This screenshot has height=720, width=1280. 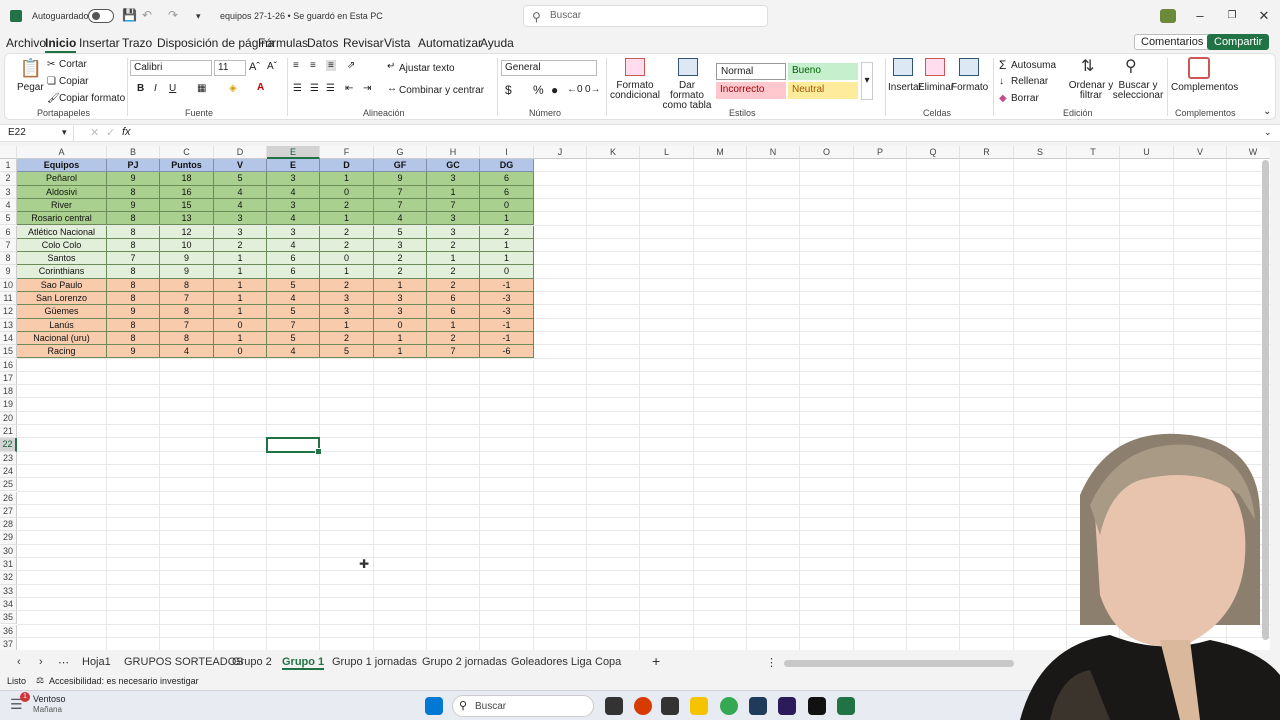 I want to click on paste-button: Pegar, so click(x=30, y=87).